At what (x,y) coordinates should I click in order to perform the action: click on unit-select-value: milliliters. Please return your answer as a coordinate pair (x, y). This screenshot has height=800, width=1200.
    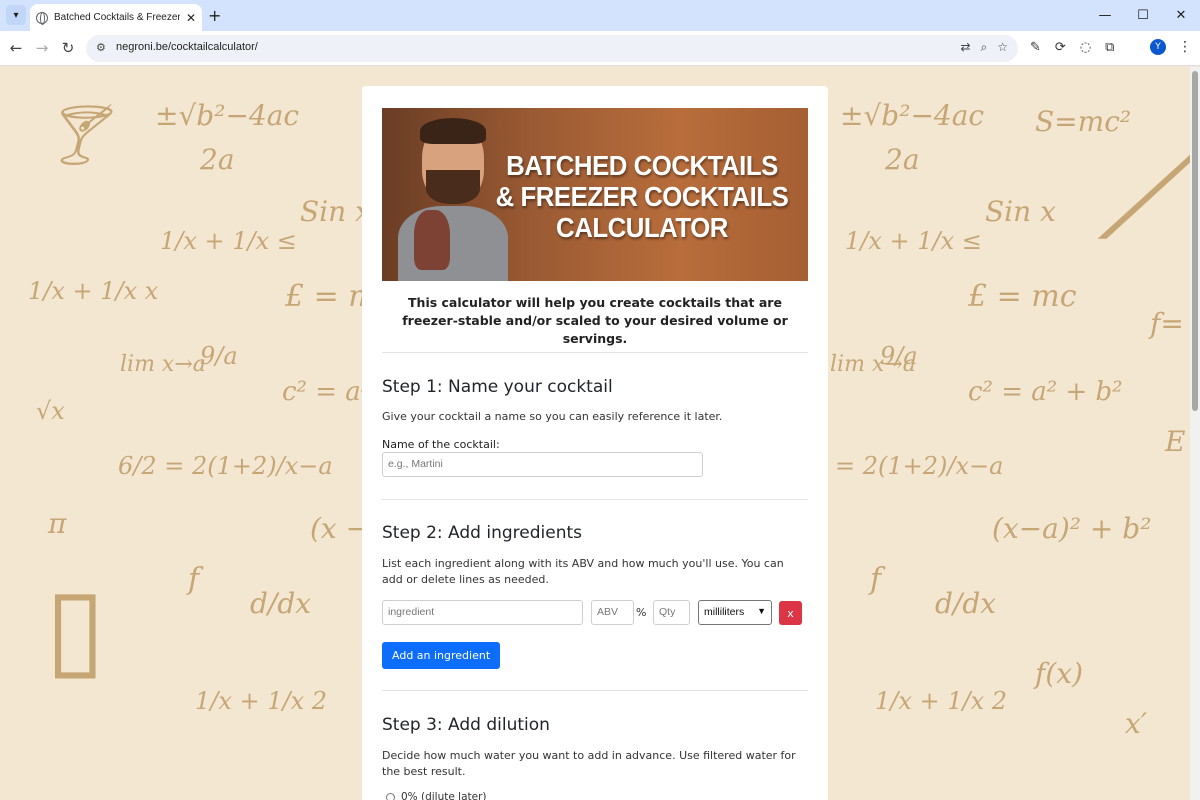
    Looking at the image, I should click on (724, 612).